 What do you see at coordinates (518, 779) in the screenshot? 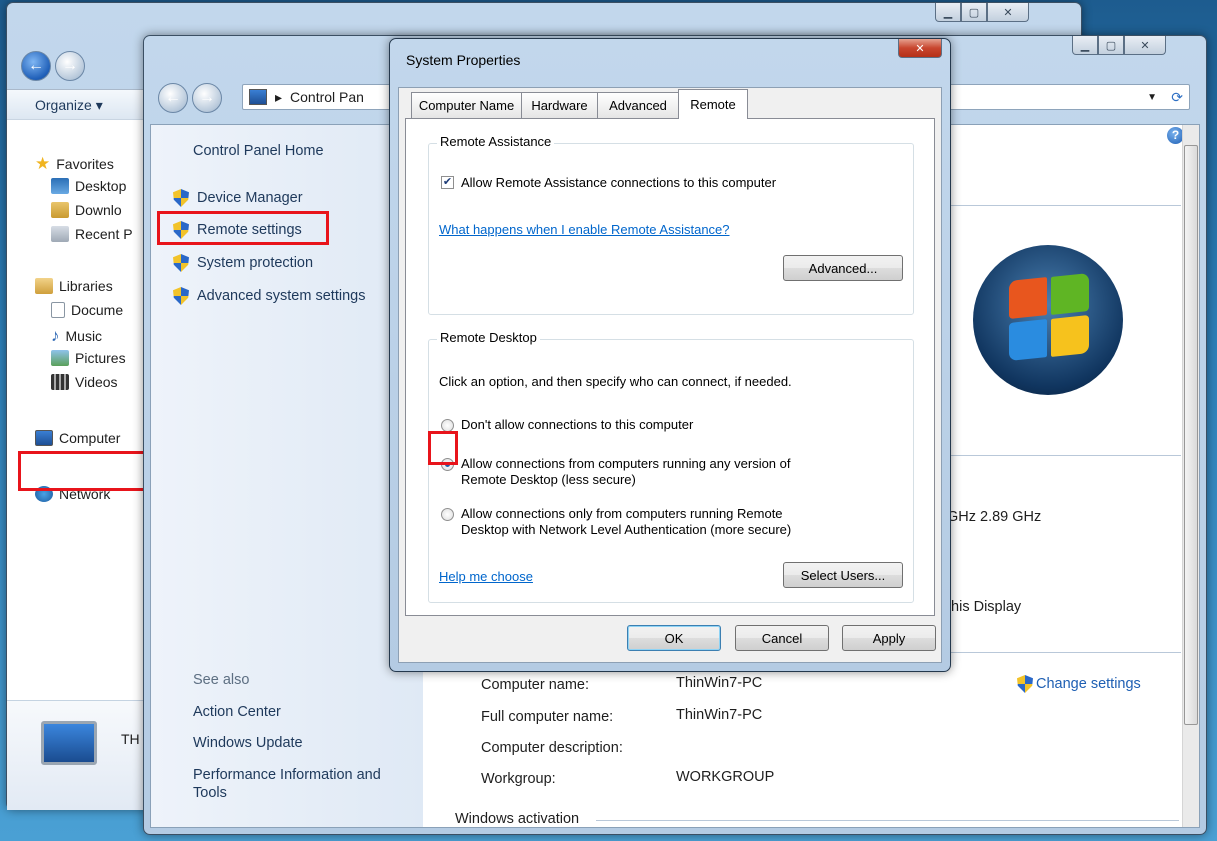
I see `workgroup-label: Workgroup:` at bounding box center [518, 779].